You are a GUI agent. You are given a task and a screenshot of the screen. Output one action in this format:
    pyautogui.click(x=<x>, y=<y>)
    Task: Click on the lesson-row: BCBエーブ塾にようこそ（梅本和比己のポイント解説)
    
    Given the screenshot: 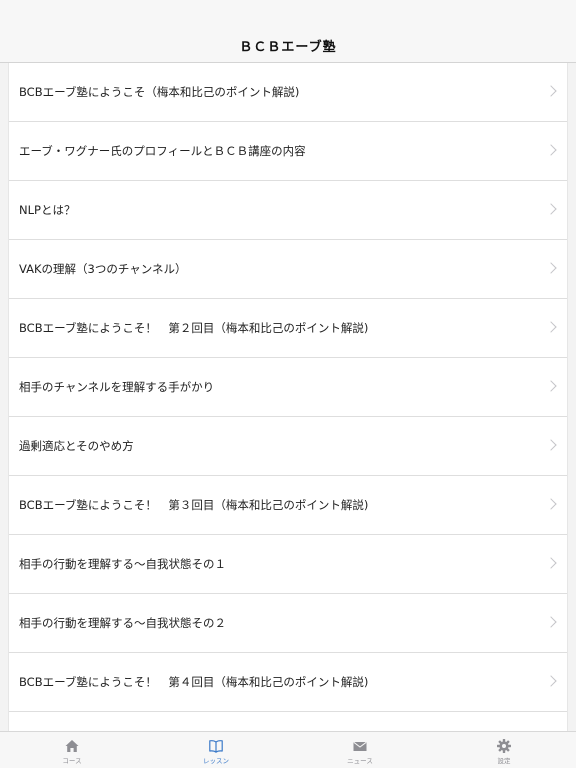 What is the action you would take?
    pyautogui.click(x=288, y=92)
    